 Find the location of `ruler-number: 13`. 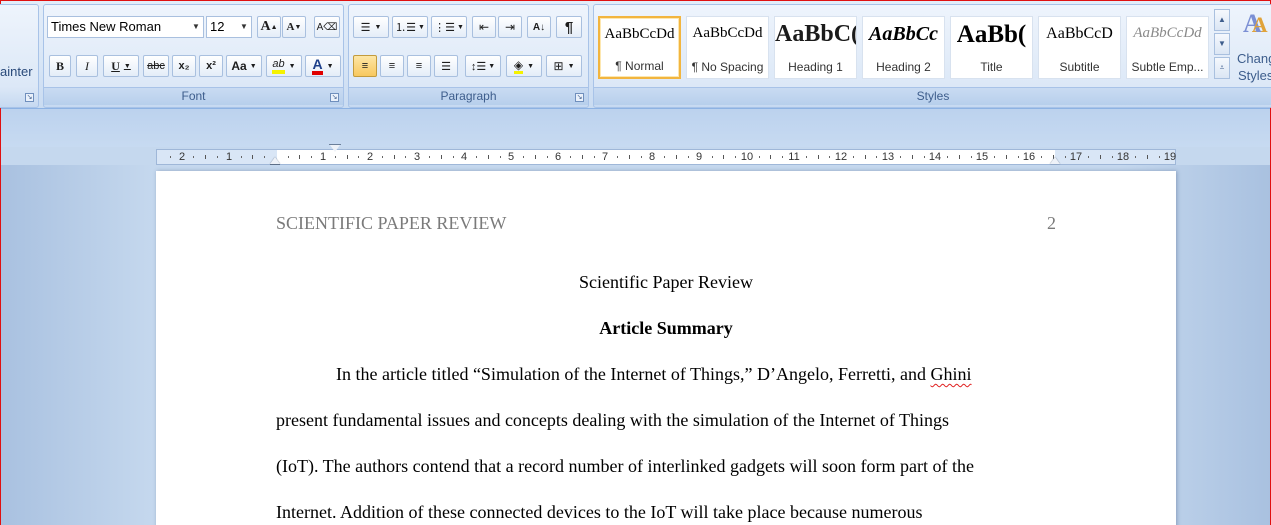

ruler-number: 13 is located at coordinates (888, 157).